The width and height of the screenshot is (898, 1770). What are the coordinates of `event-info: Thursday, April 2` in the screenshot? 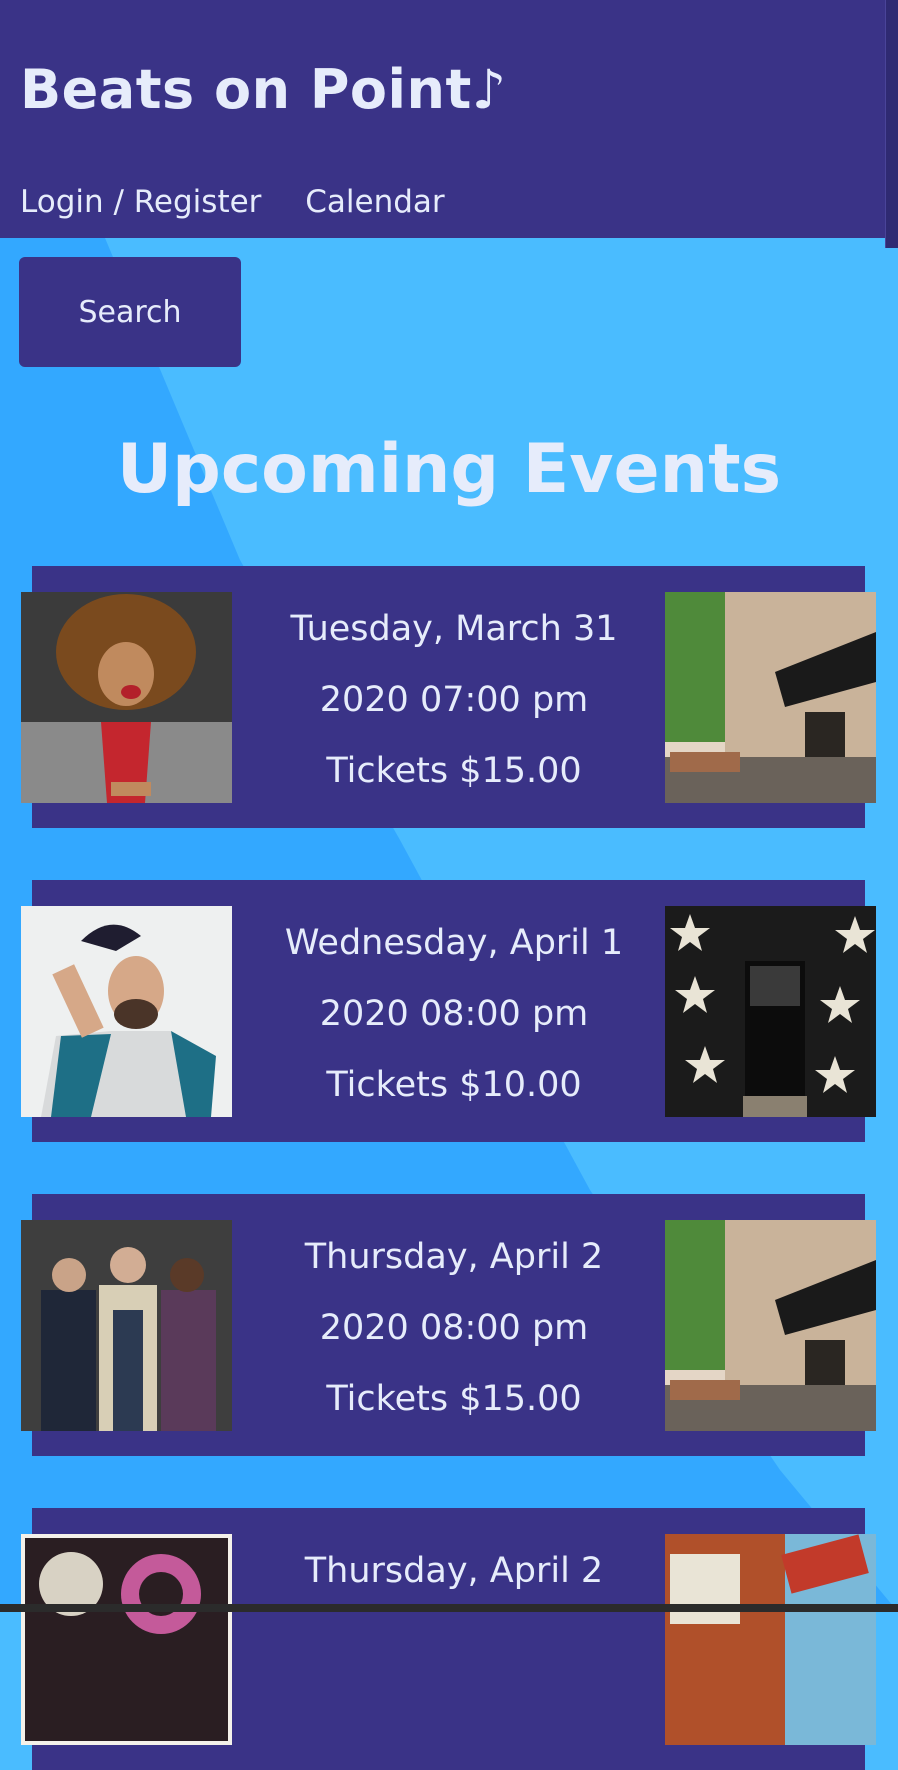 It's located at (454, 1642).